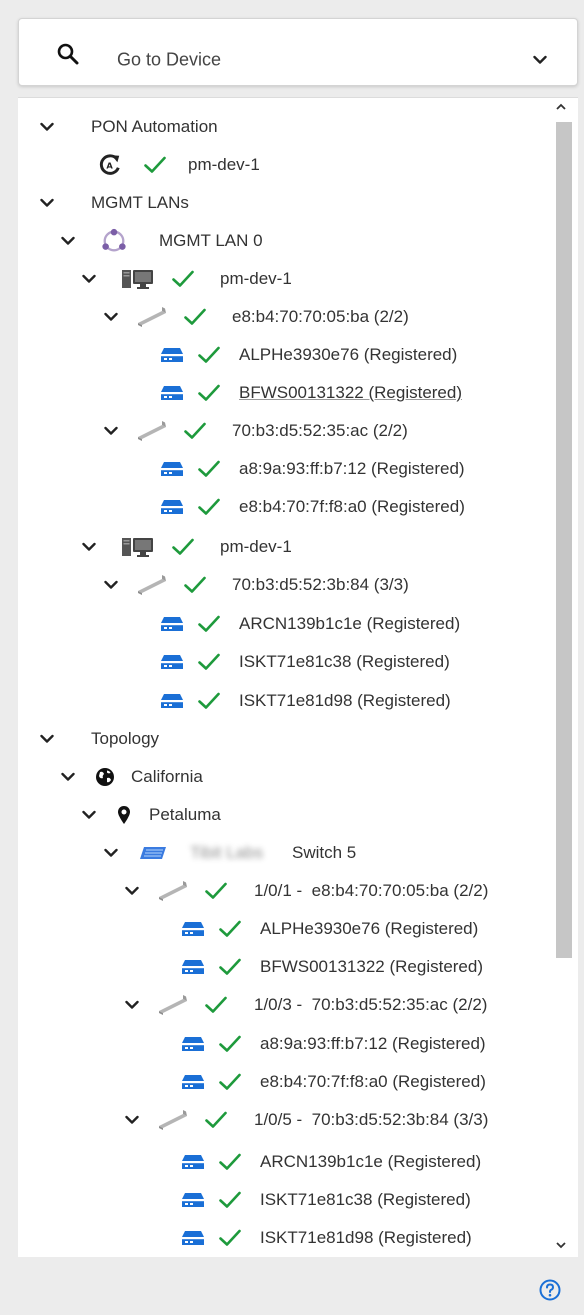 This screenshot has height=1315, width=584. Describe the element at coordinates (564, 540) in the screenshot. I see `scrollbar-thumb` at that location.